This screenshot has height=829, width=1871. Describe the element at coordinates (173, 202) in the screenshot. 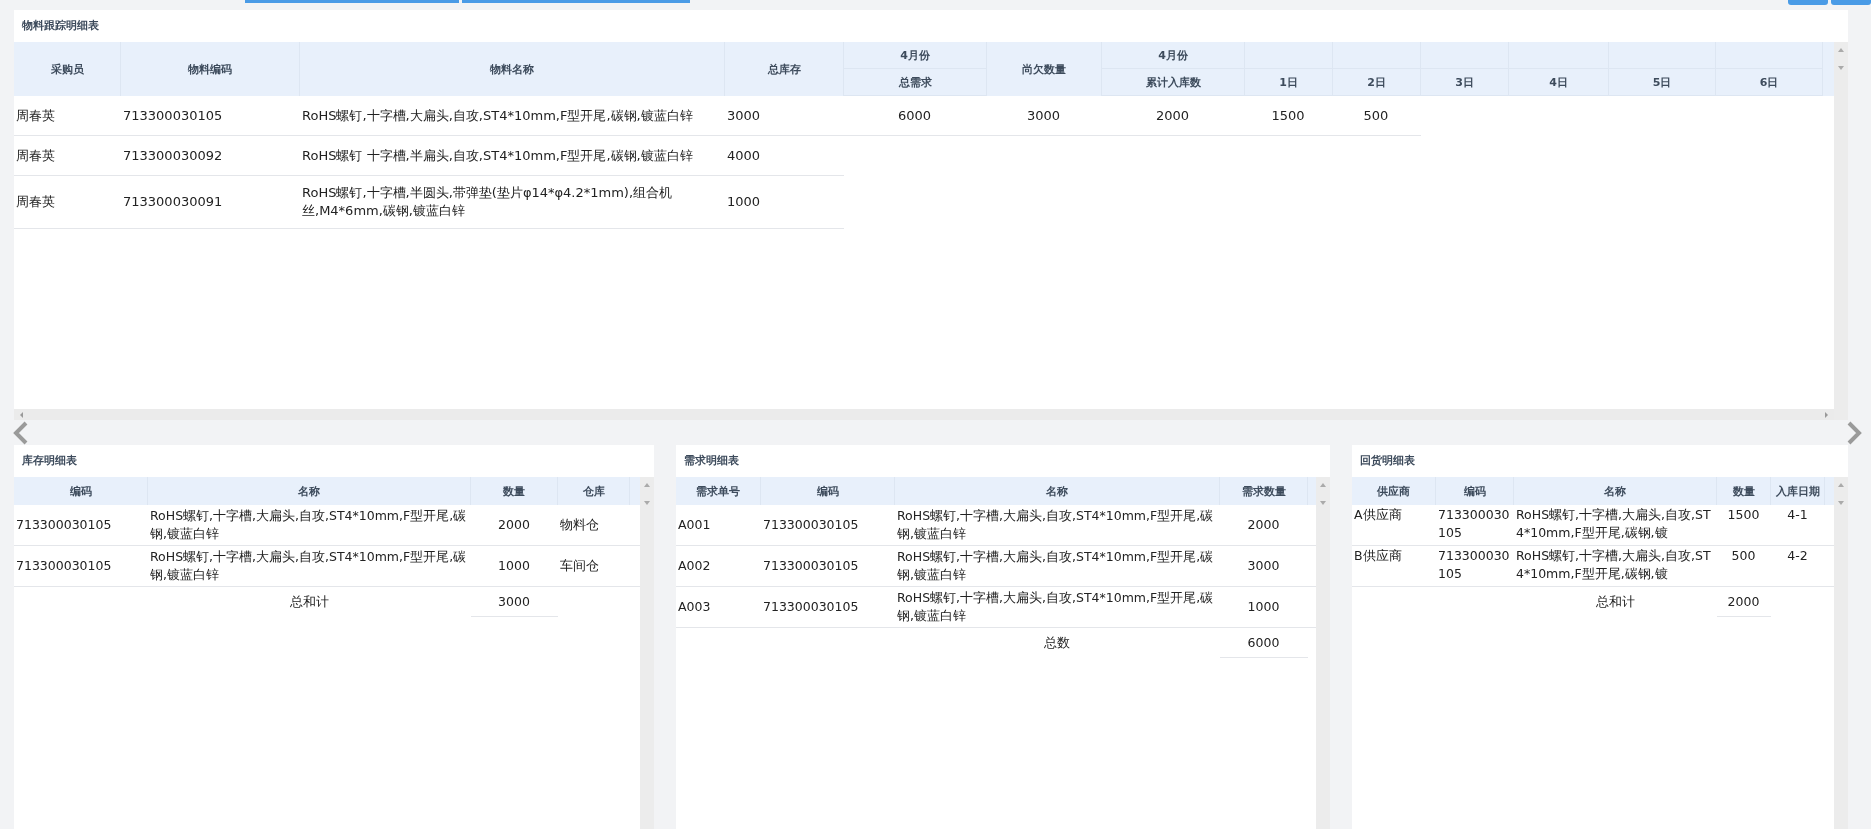

I see `table-cell: 713300030091` at that location.